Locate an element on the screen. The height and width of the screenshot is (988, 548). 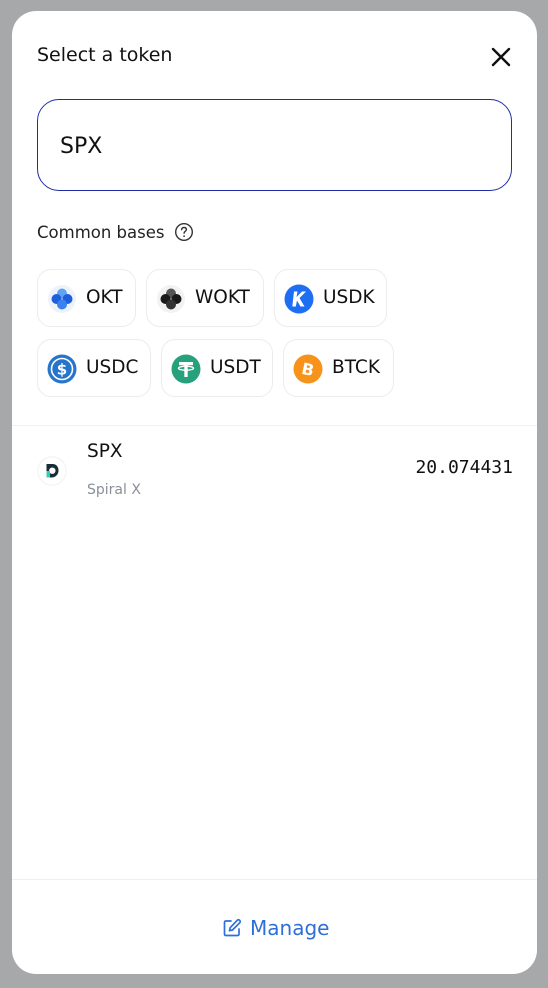
modal-header: Select a token is located at coordinates (274, 58).